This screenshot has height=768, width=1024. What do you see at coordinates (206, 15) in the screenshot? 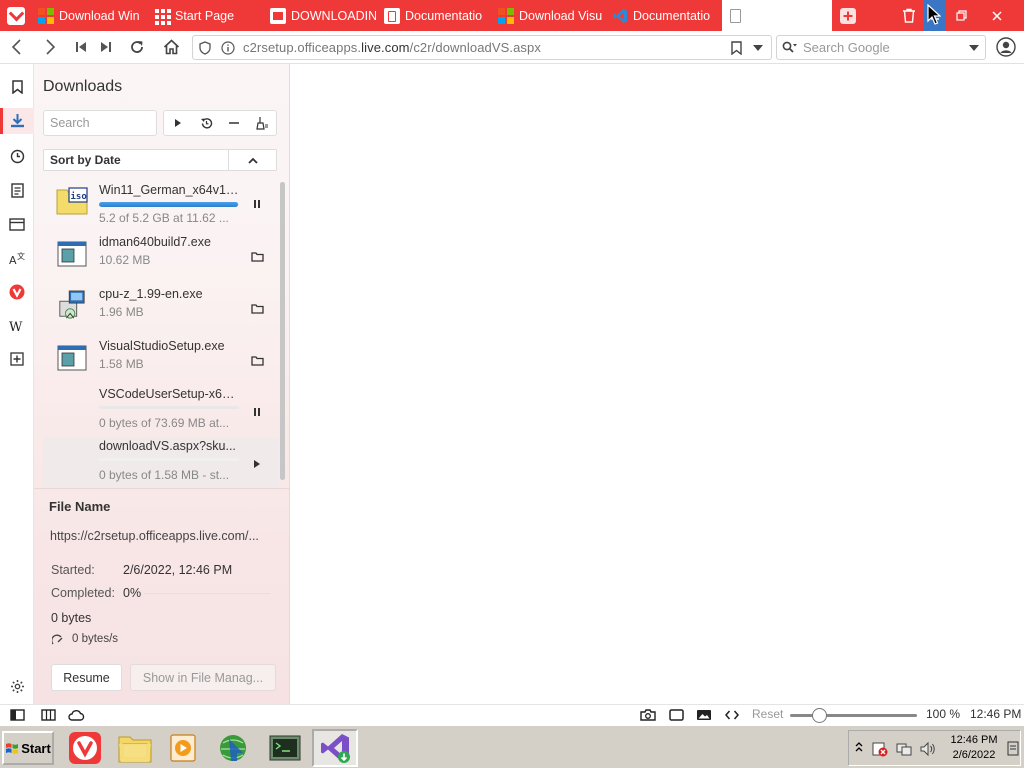
I see `tab-start-page: Start Page` at bounding box center [206, 15].